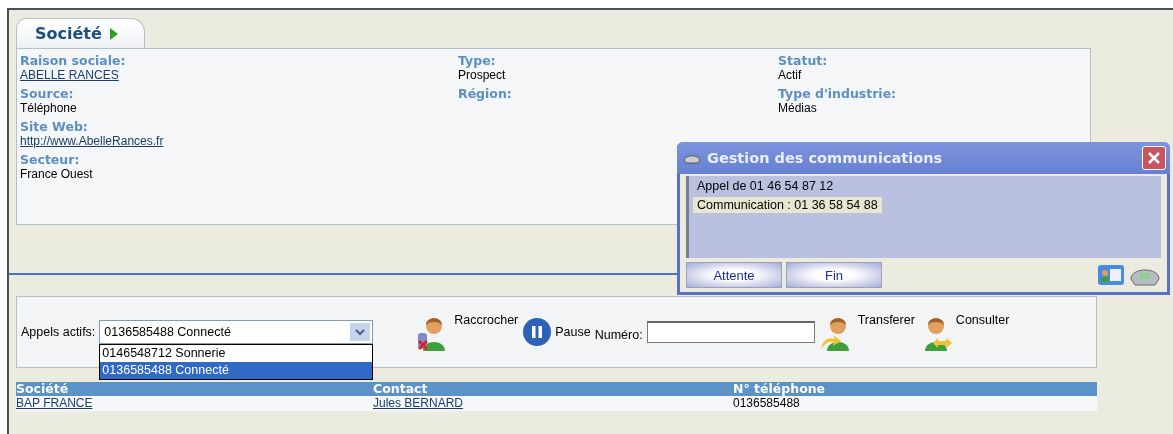 The height and width of the screenshot is (434, 1173). I want to click on toolbar-action: Pause, so click(556, 332).